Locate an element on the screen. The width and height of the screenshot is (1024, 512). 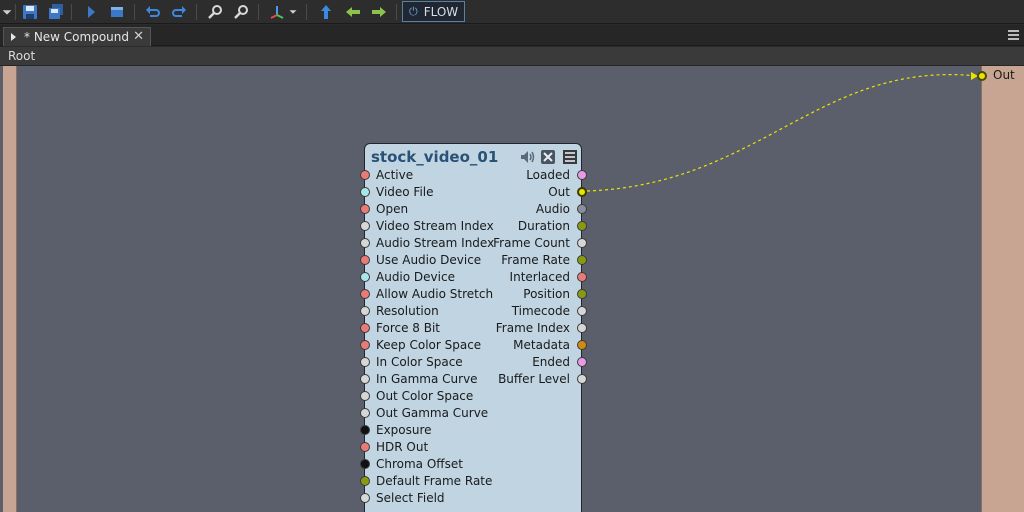
up-level-button is located at coordinates (326, 12).